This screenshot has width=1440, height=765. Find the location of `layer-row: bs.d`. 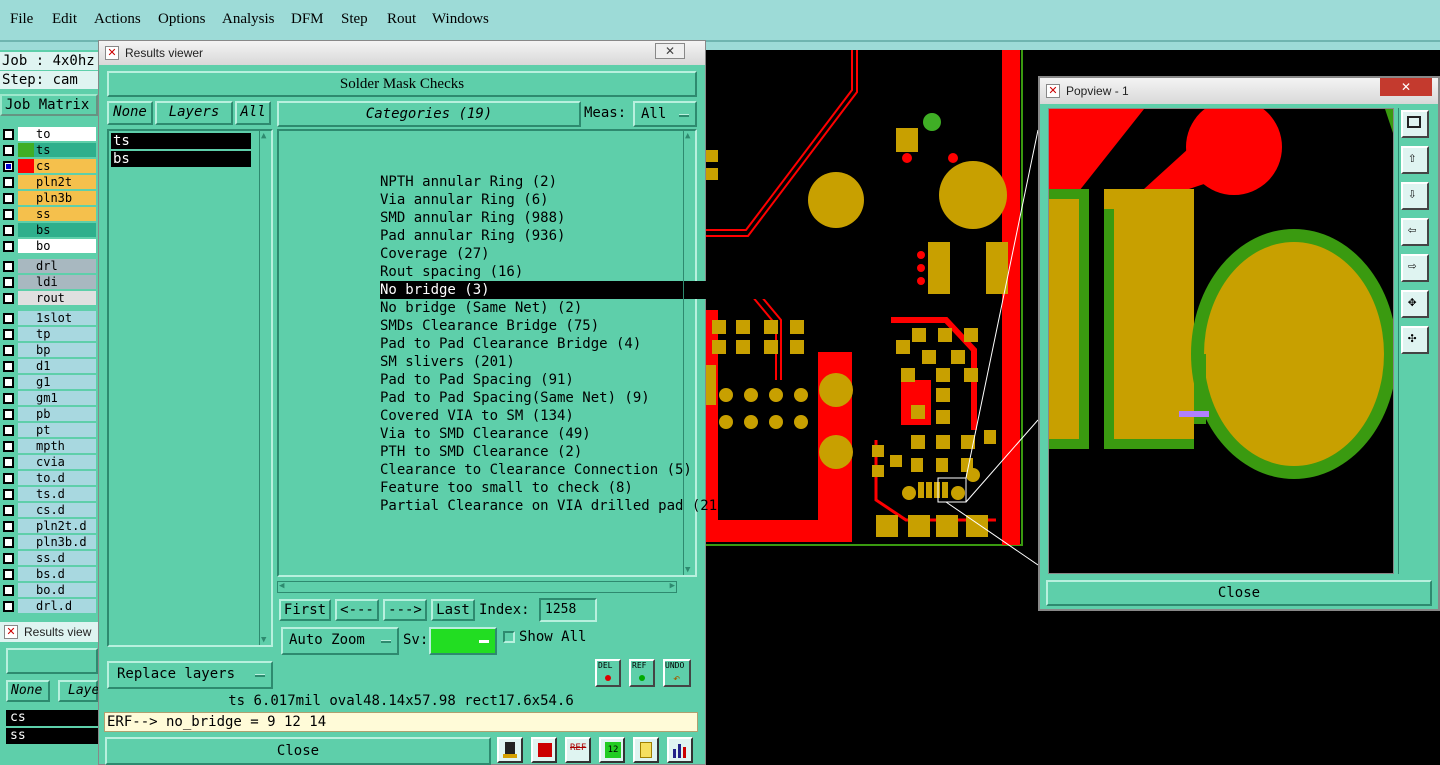

layer-row: bs.d is located at coordinates (49, 574).